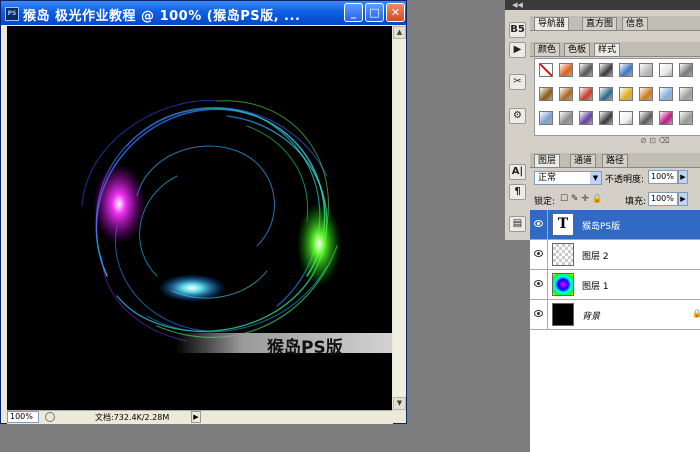  What do you see at coordinates (395, 12) in the screenshot?
I see `close-button: ✕` at bounding box center [395, 12].